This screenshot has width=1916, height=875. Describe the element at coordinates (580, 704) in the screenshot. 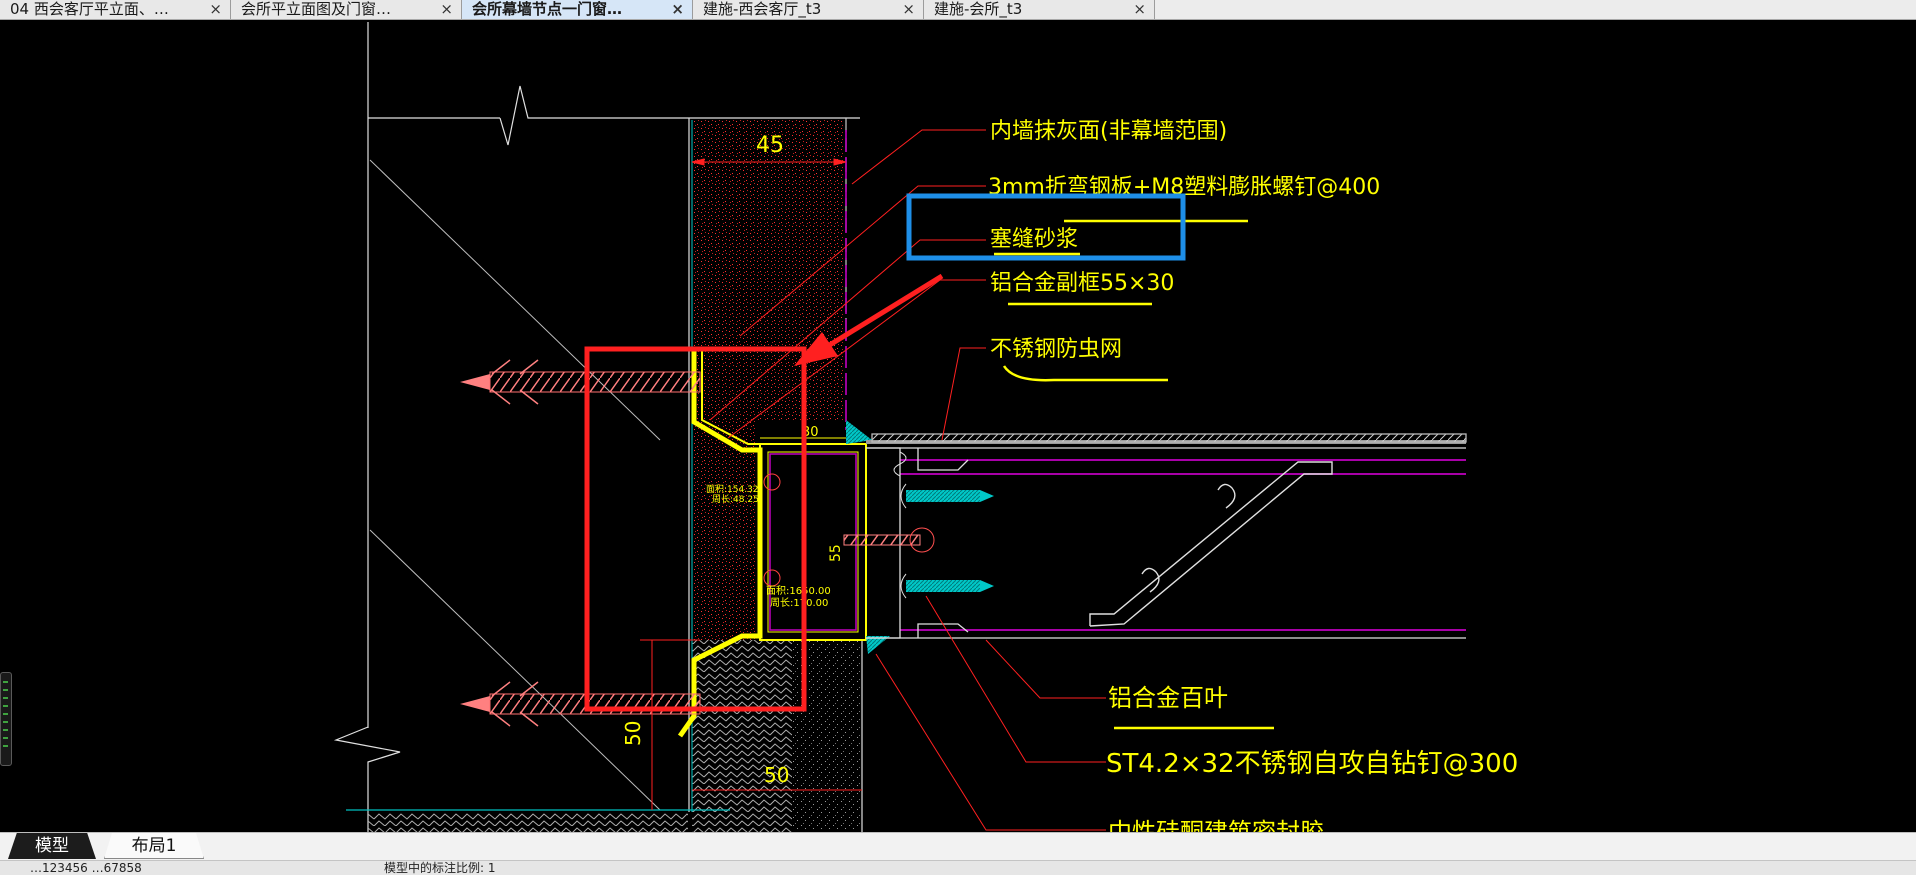

I see `plastic-expansion-anchor-bottom` at that location.